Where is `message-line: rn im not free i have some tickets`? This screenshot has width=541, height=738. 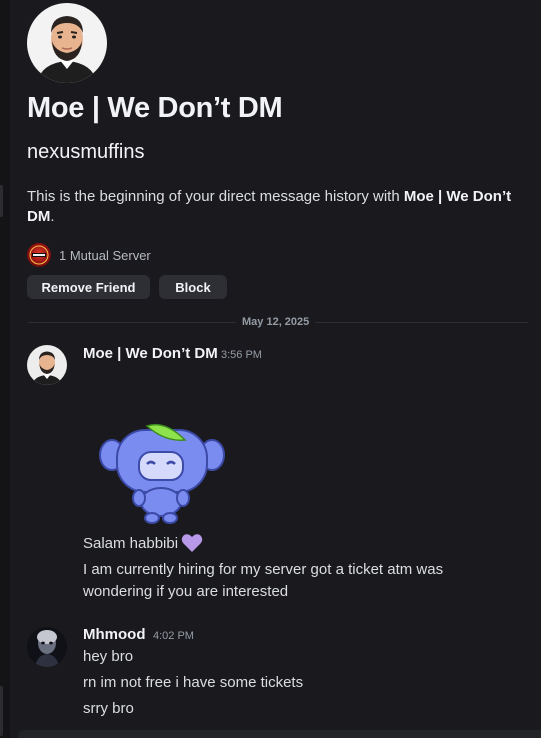 message-line: rn im not free i have some tickets is located at coordinates (193, 682).